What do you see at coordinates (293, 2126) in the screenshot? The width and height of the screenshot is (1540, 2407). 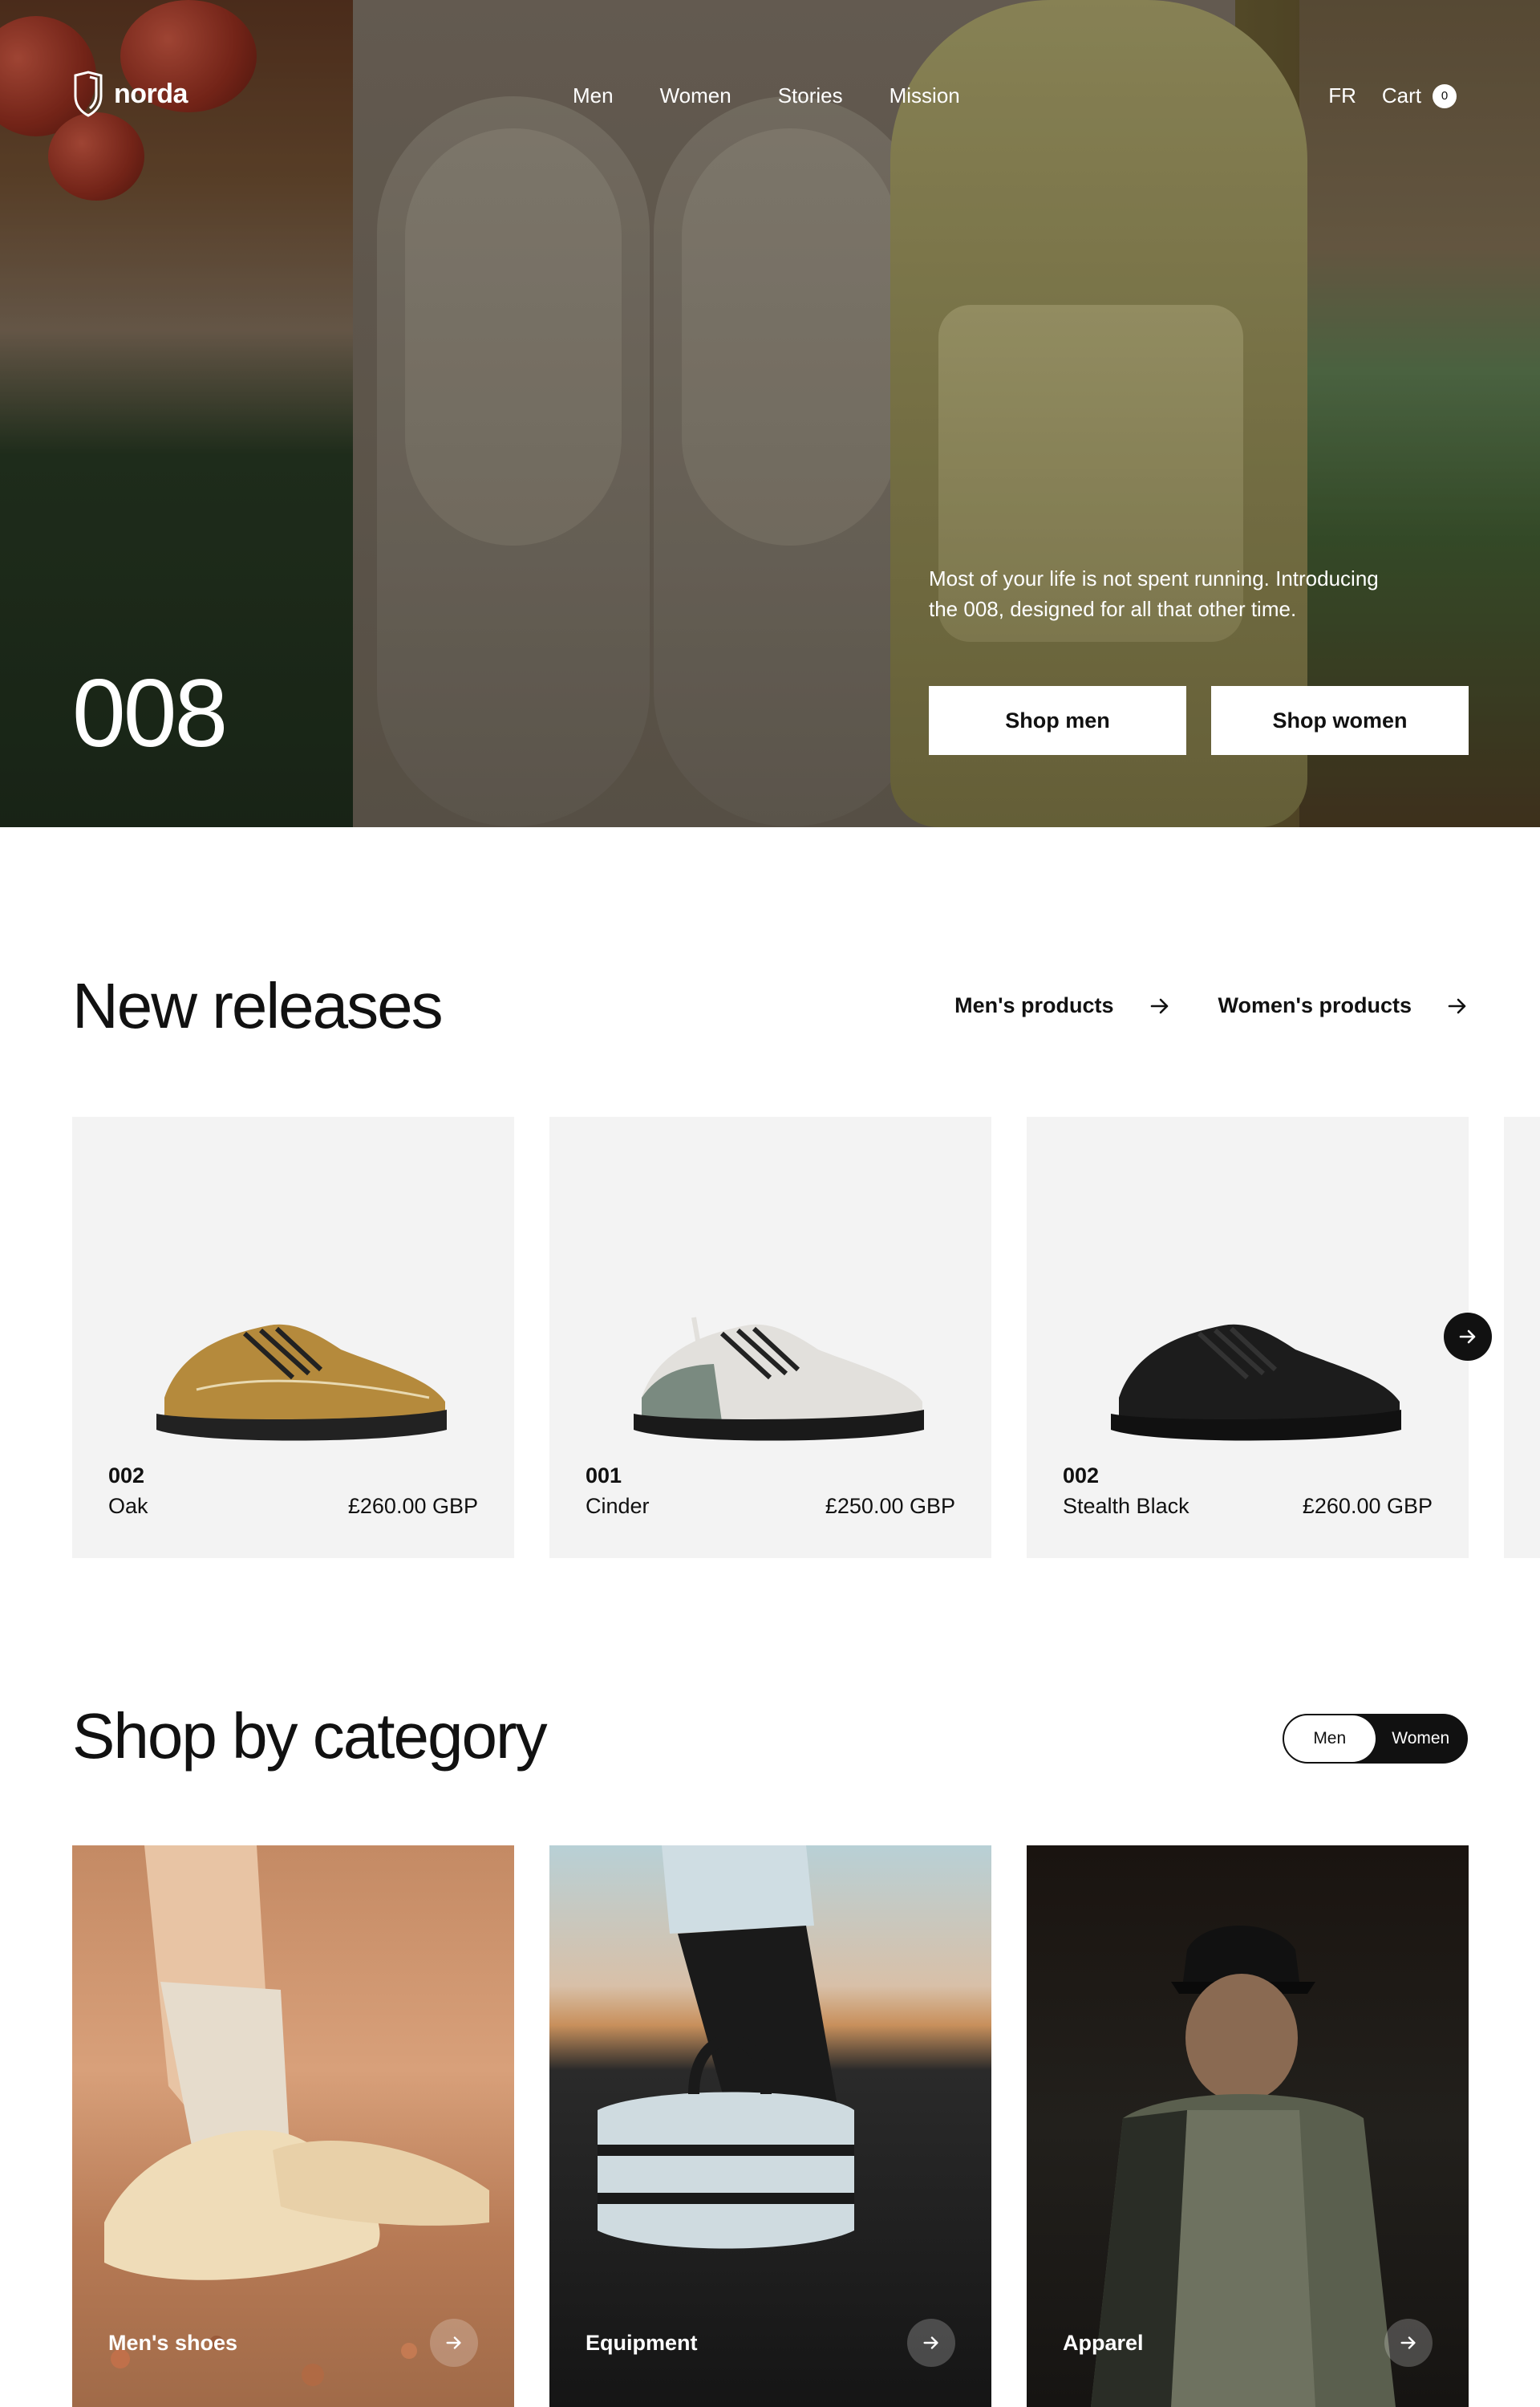 I see `category-card-mens-shoes: Men's shoes` at bounding box center [293, 2126].